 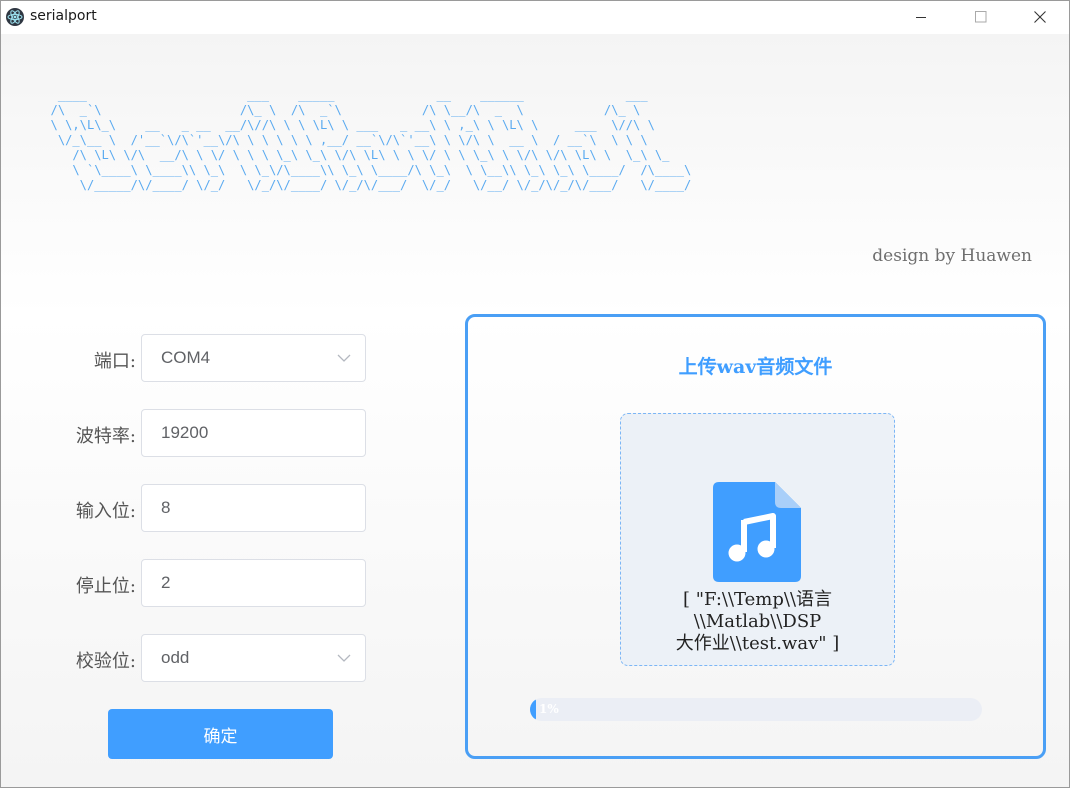 I want to click on electron-icon, so click(x=15, y=17).